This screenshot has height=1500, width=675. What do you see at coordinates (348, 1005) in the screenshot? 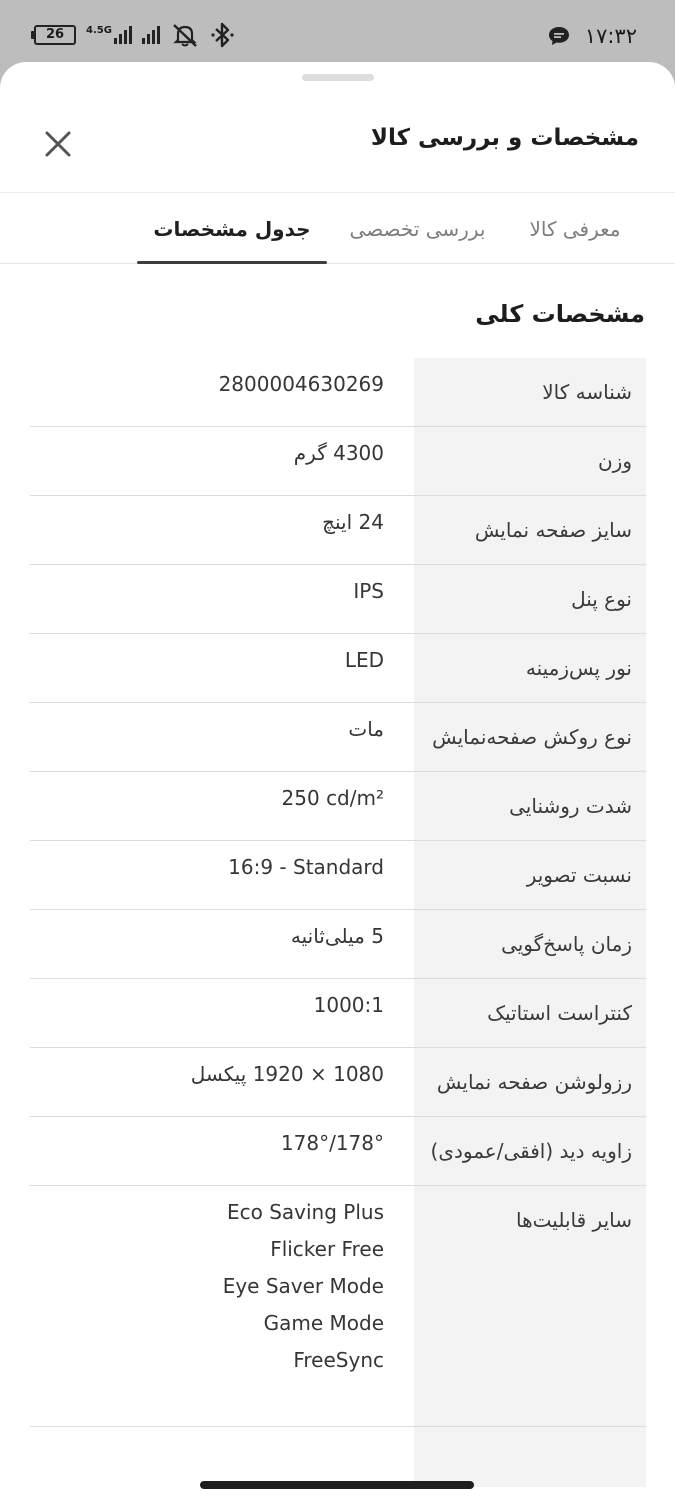
I see `spec-value: 1000:1` at bounding box center [348, 1005].